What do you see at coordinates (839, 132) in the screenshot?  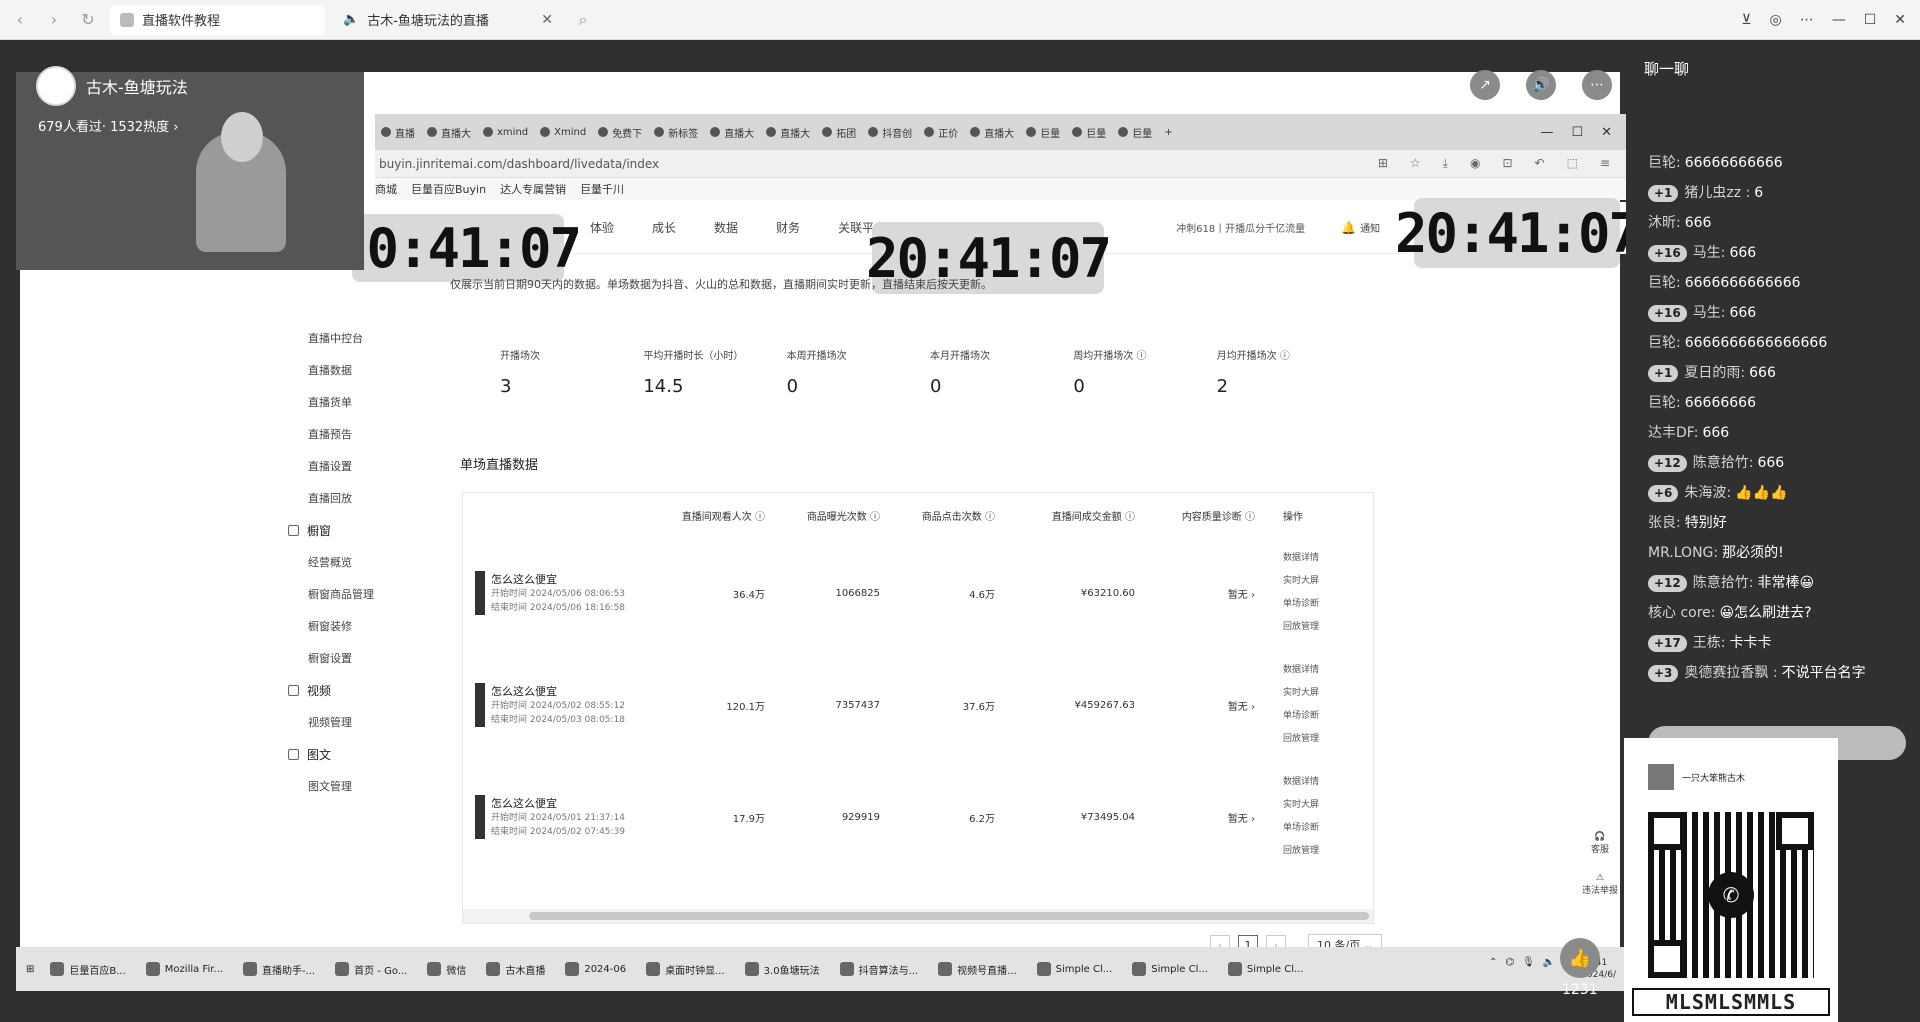 I see `inner-tab: 拓团` at bounding box center [839, 132].